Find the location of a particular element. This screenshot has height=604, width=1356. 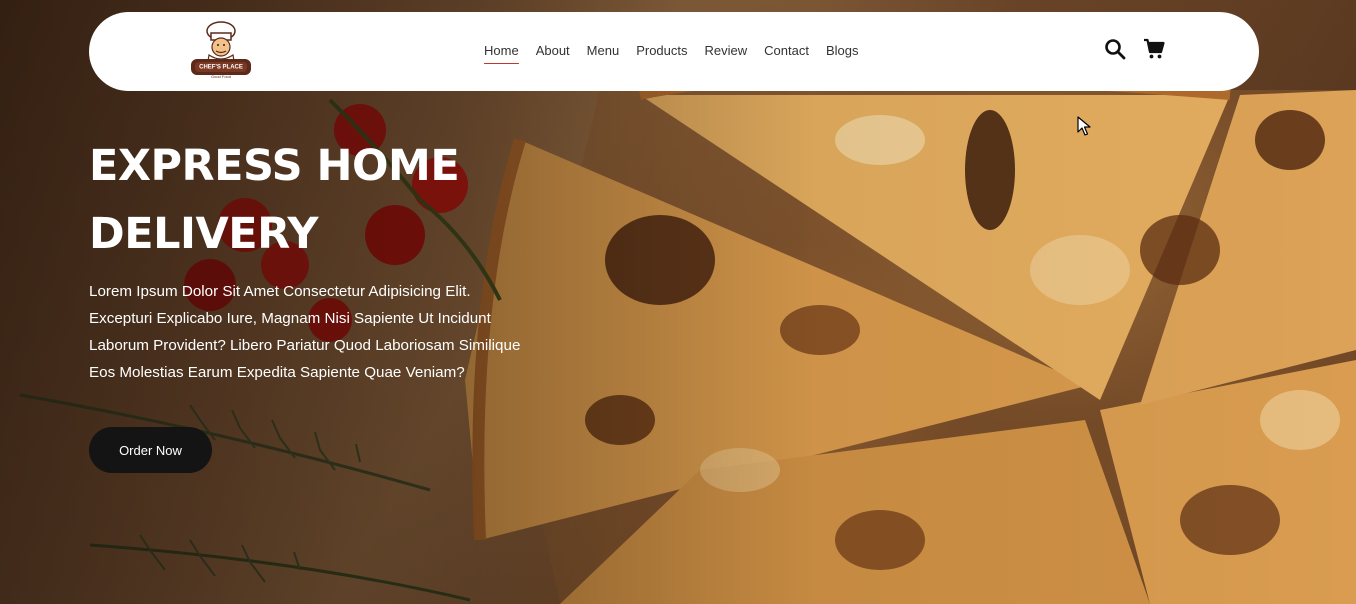

svg-text: Good Food is located at coordinates (221, 76).